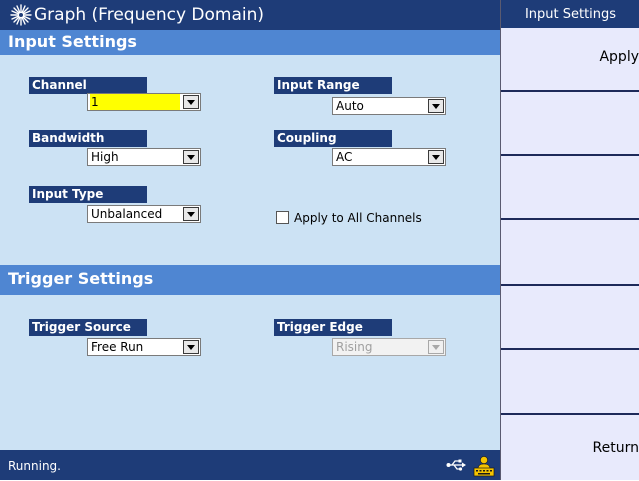 The width and height of the screenshot is (639, 481). I want to click on input-range-select: Auto, so click(389, 106).